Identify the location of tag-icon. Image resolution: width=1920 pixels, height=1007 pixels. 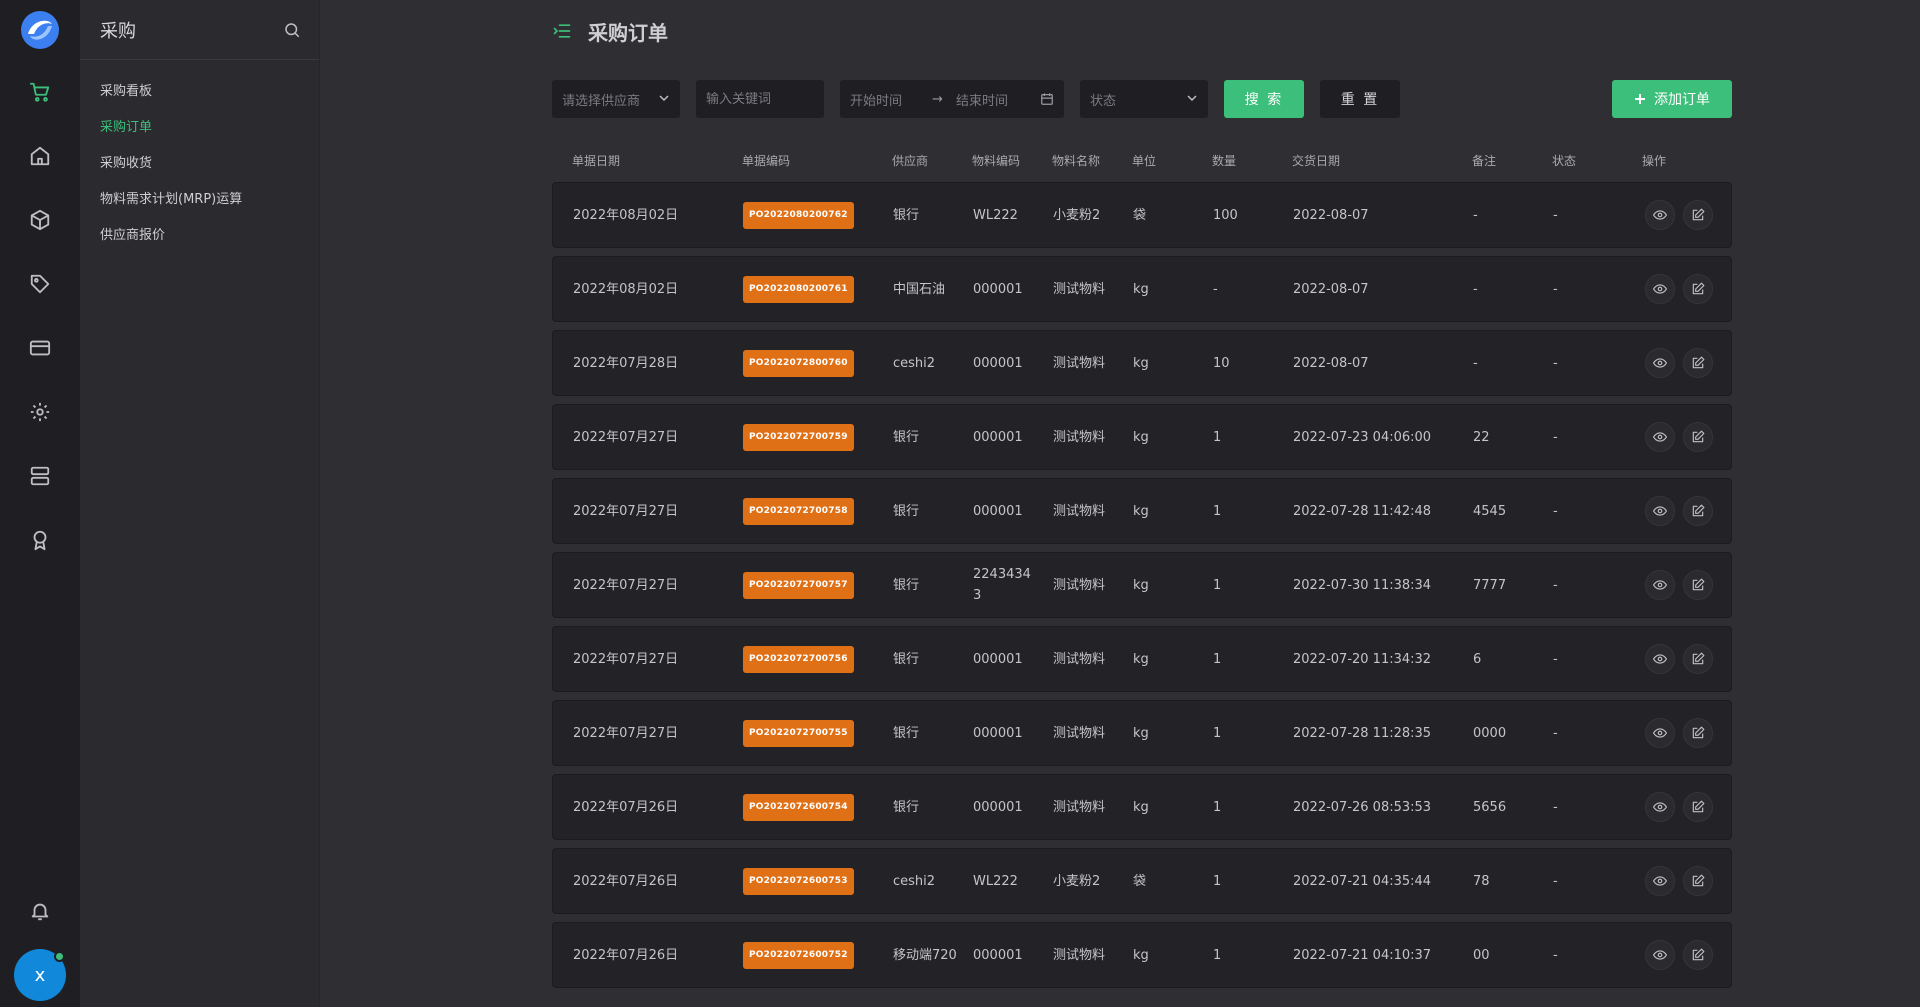
(40, 284).